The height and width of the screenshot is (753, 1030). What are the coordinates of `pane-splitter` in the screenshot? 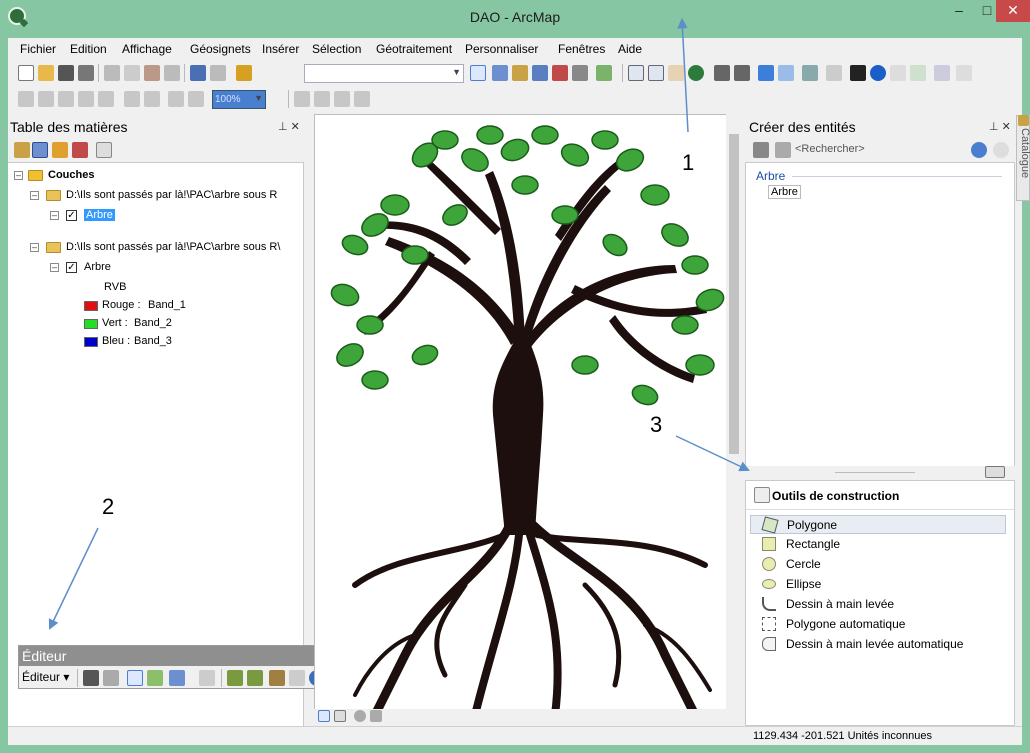 It's located at (880, 473).